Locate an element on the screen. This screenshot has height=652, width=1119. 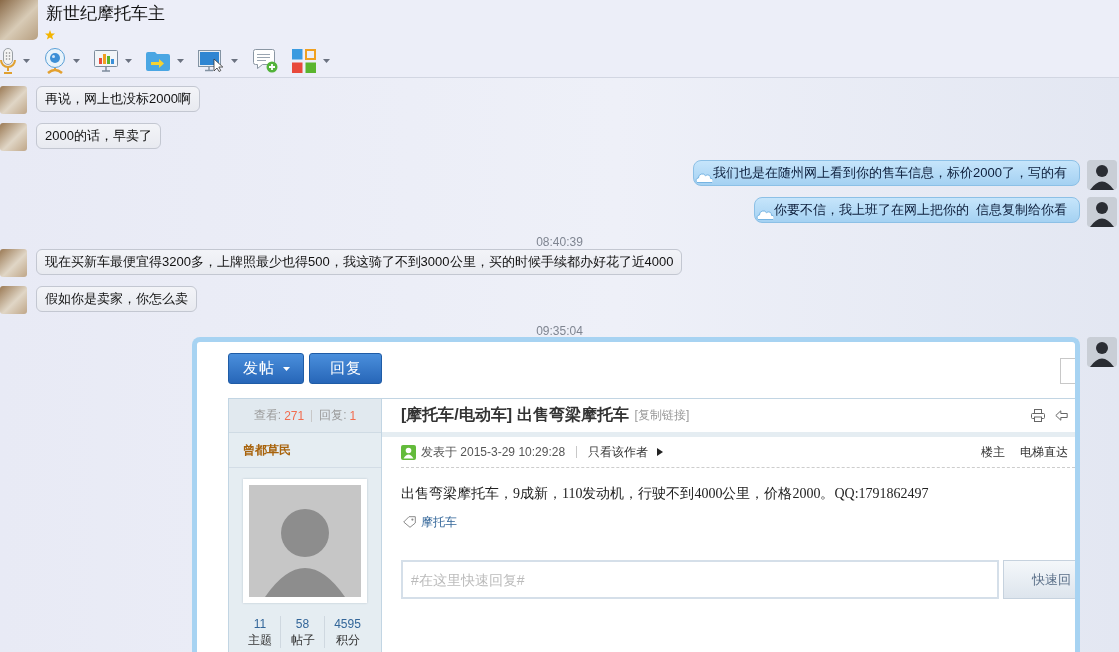
post-body: 出售弯梁摩托车，9成新，110发动机，行驶不到4000公里，价格2000。QQ:1791862497 is located at coordinates (665, 494).